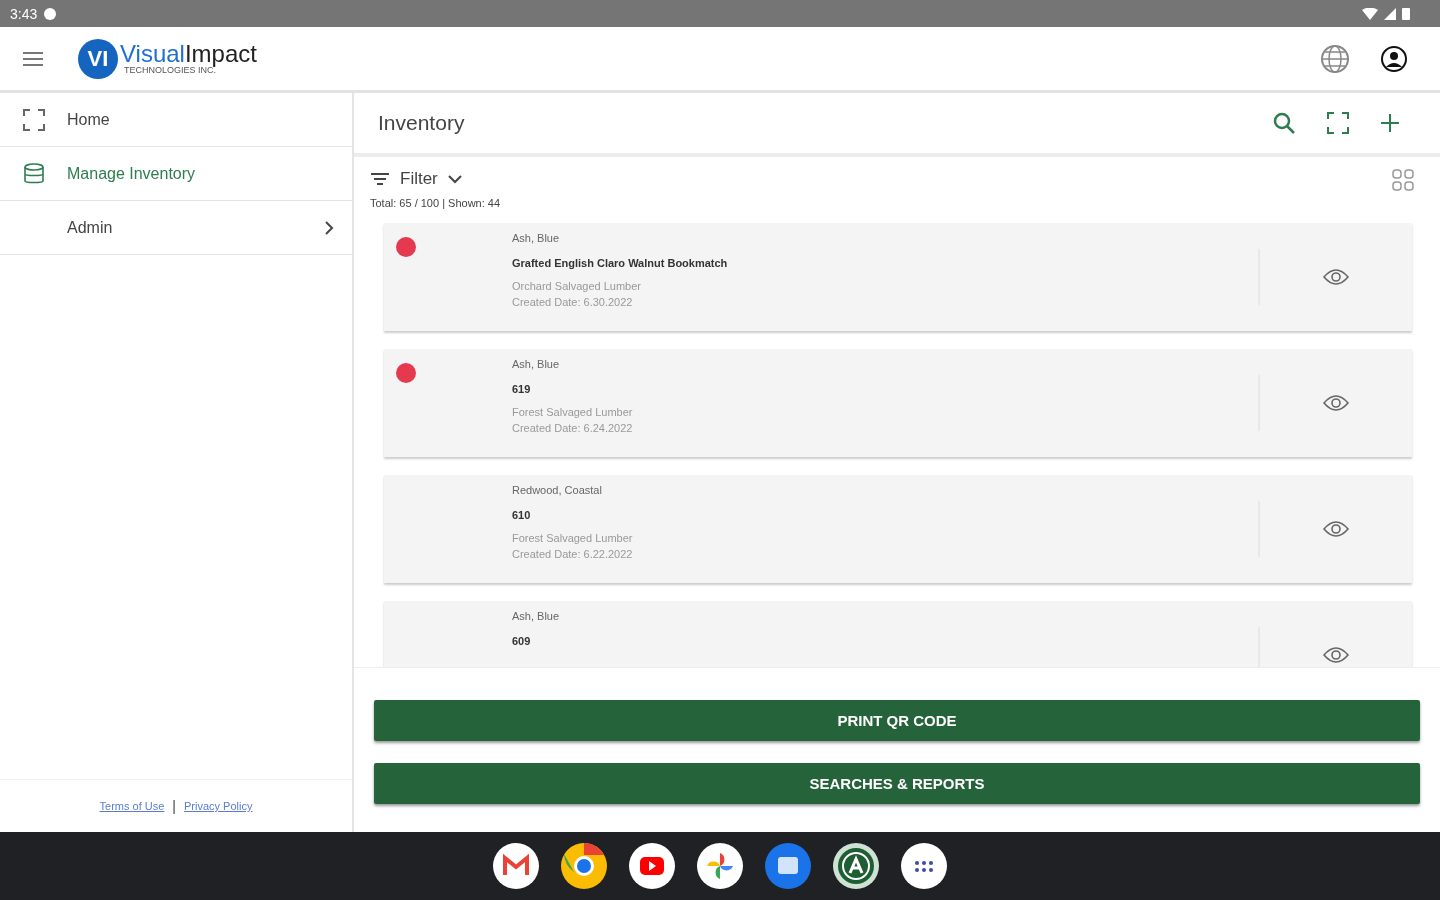  Describe the element at coordinates (557, 490) in the screenshot. I see `species-text: Redwood, Coastal` at that location.